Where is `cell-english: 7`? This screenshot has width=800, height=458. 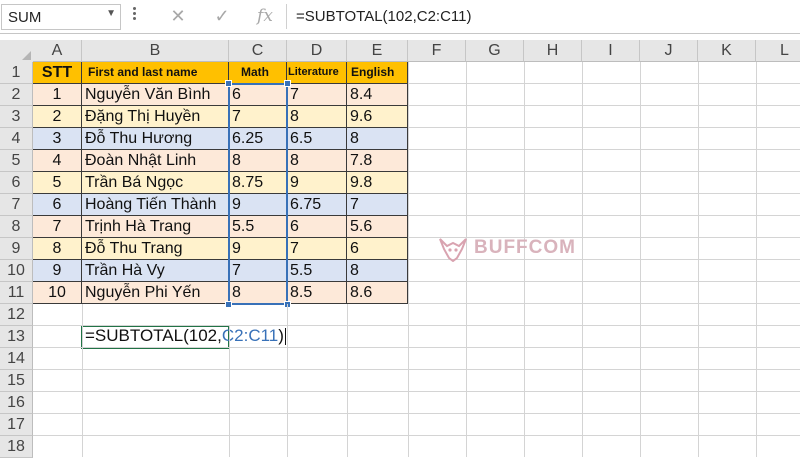 cell-english: 7 is located at coordinates (377, 205).